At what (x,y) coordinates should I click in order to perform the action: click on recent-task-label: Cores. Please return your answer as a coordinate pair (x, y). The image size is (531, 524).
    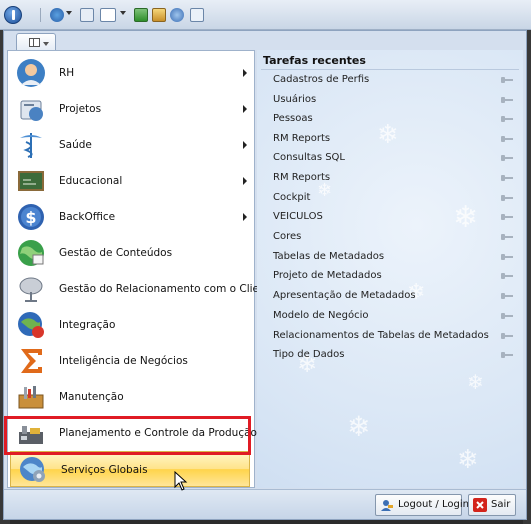
    Looking at the image, I should click on (287, 236).